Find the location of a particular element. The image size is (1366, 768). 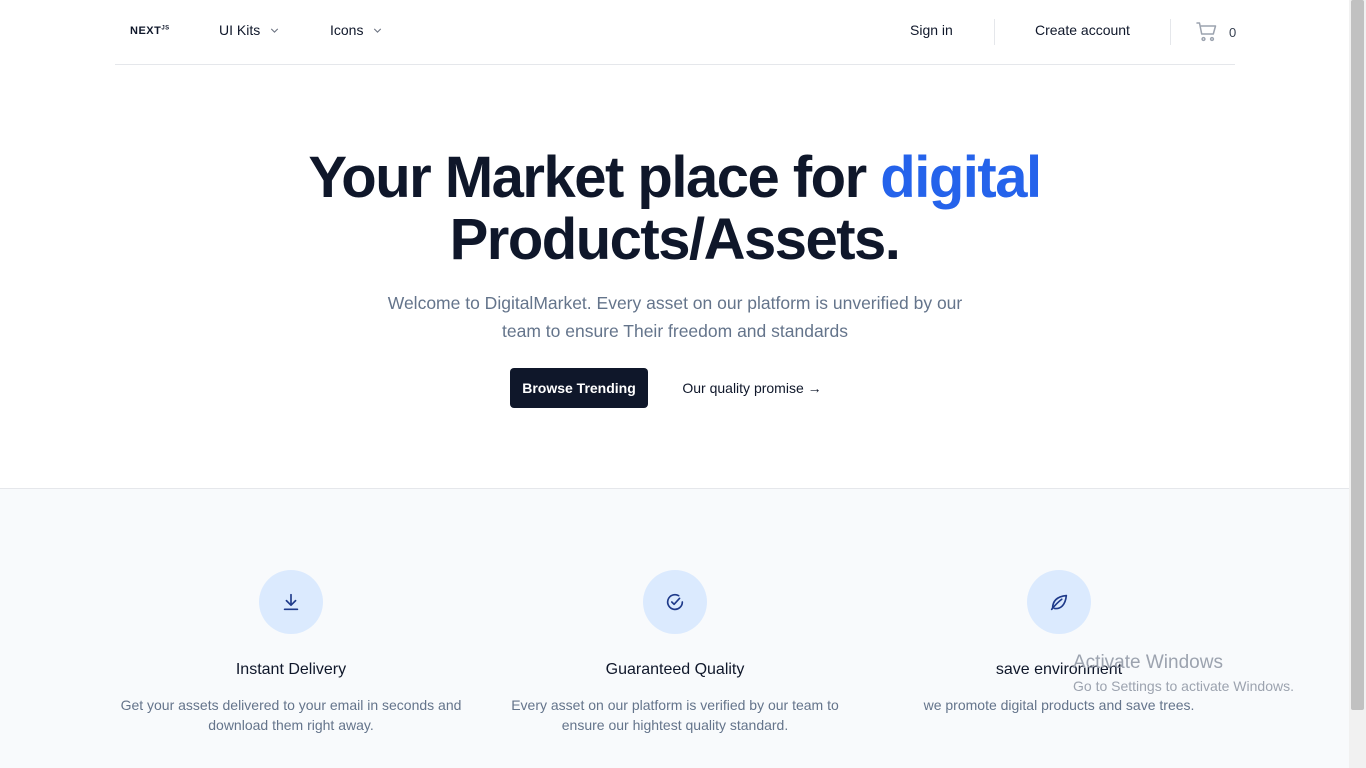

nav-ui-kits: UI Kits is located at coordinates (250, 30).